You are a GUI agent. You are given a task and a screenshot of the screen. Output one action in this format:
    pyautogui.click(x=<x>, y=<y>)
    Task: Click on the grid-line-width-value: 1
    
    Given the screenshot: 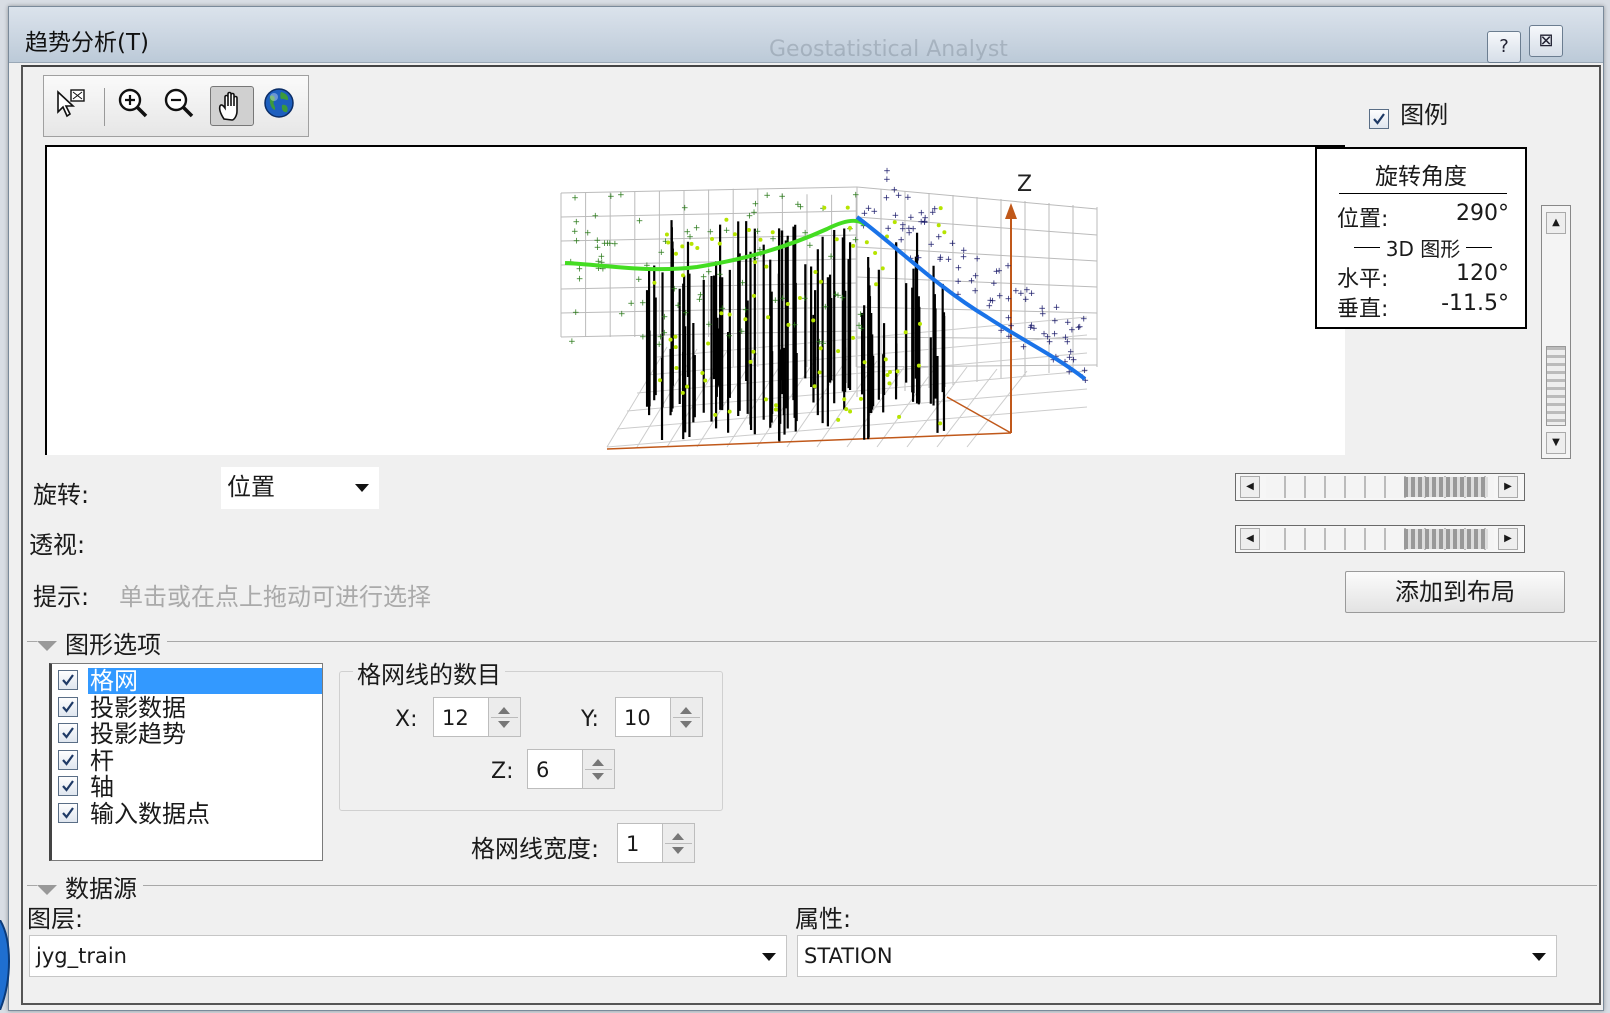 What is the action you would take?
    pyautogui.click(x=633, y=844)
    